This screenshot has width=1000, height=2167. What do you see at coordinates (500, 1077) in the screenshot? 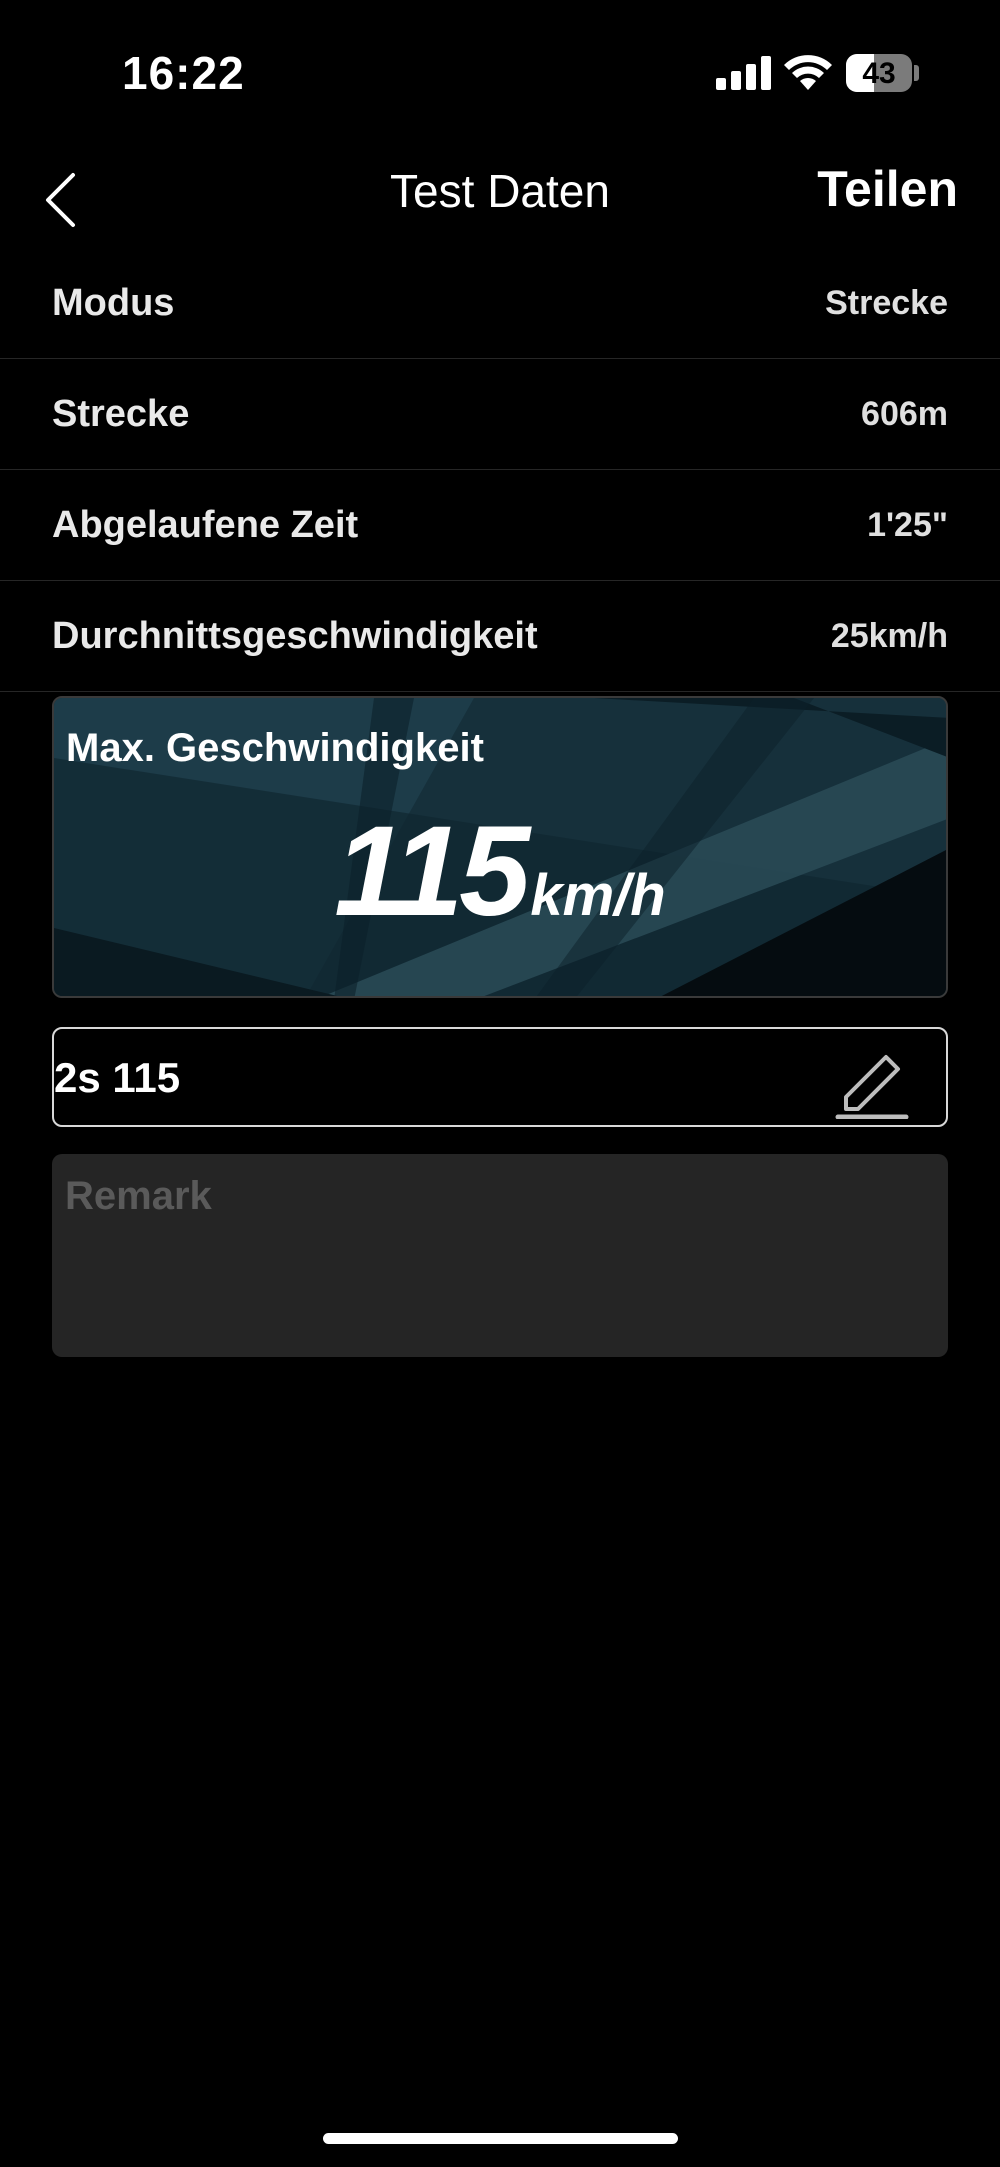
I see `record-title-field: 2s 115` at bounding box center [500, 1077].